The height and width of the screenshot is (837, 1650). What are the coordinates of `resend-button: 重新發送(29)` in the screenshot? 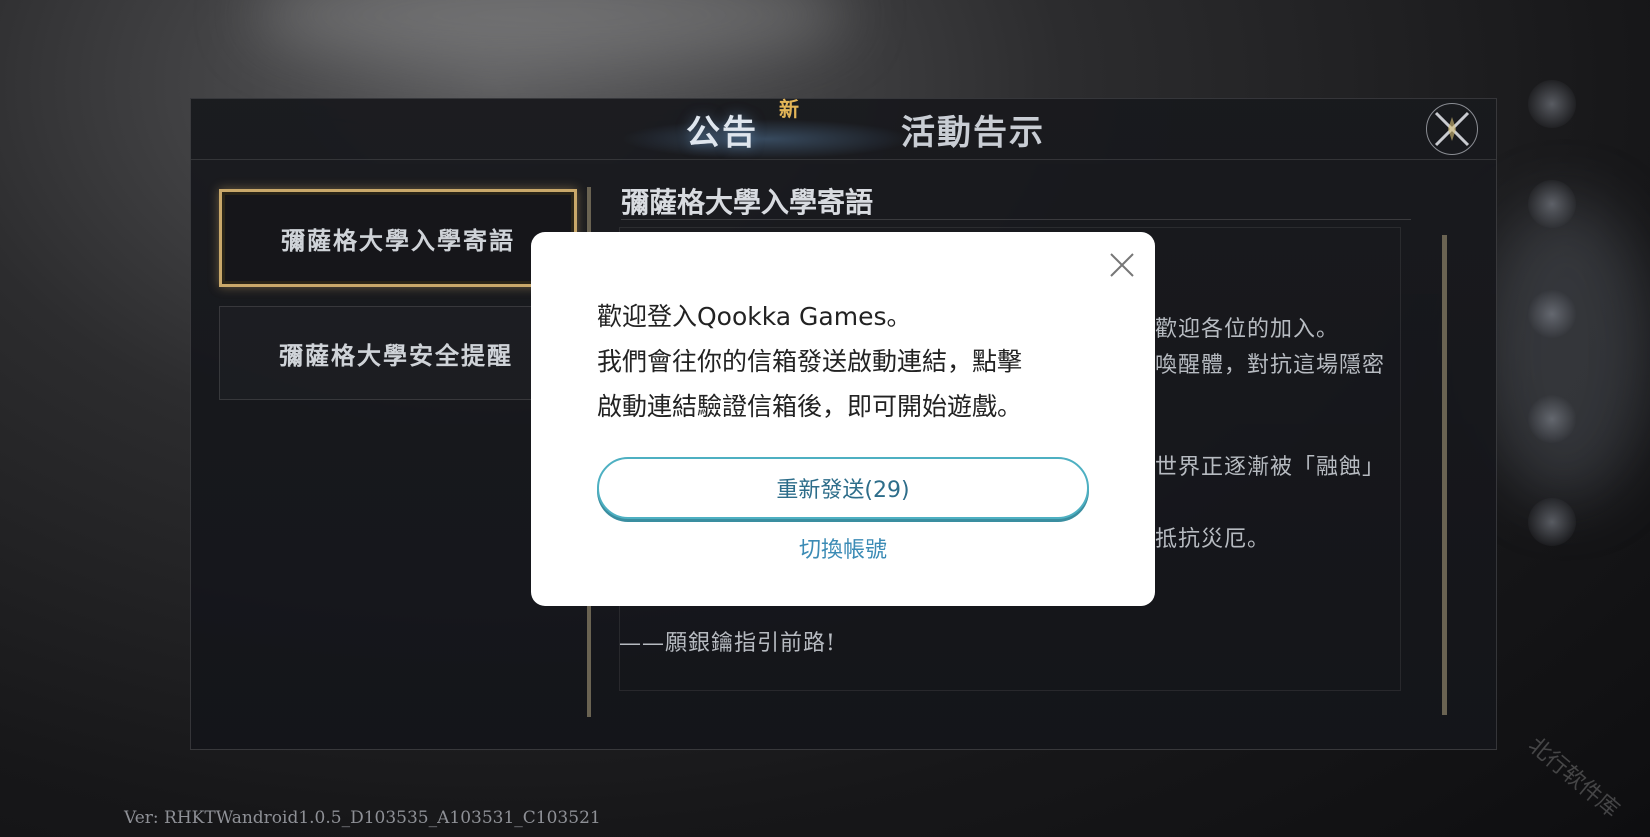 It's located at (843, 488).